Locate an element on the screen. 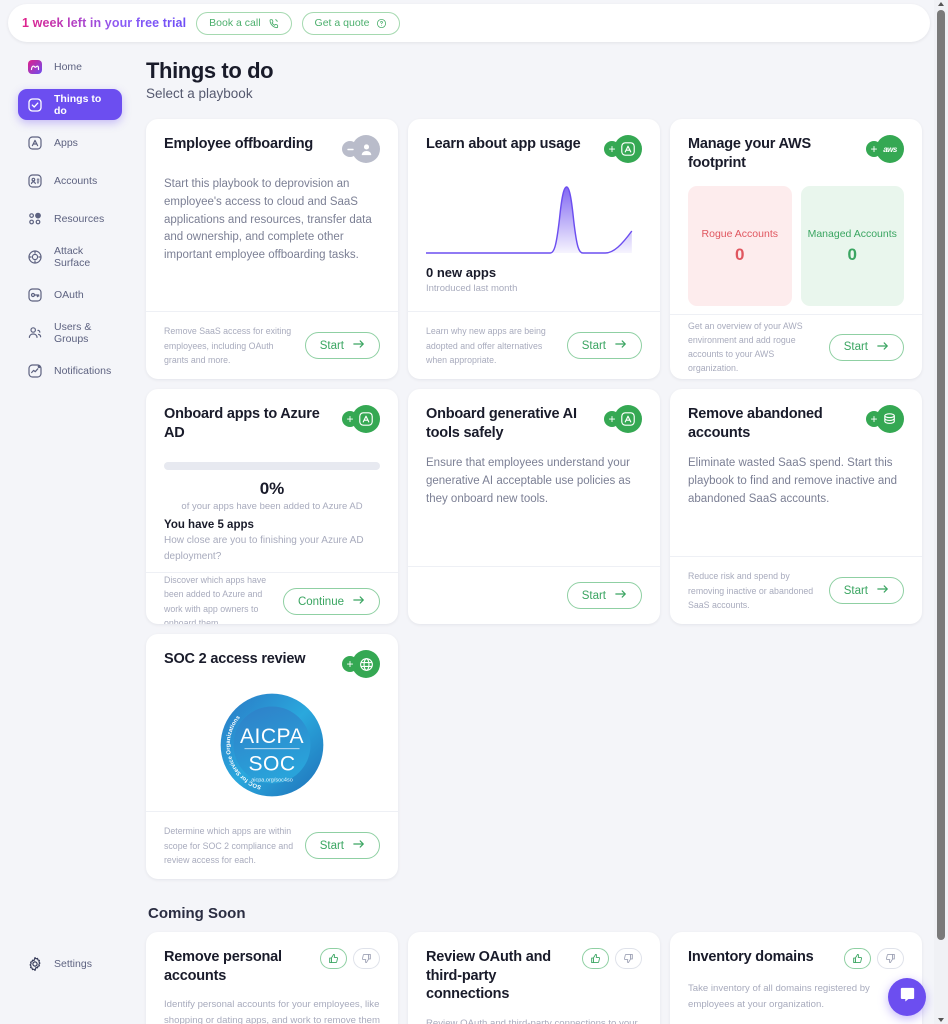  sidebar-item-label: Settings is located at coordinates (73, 963).